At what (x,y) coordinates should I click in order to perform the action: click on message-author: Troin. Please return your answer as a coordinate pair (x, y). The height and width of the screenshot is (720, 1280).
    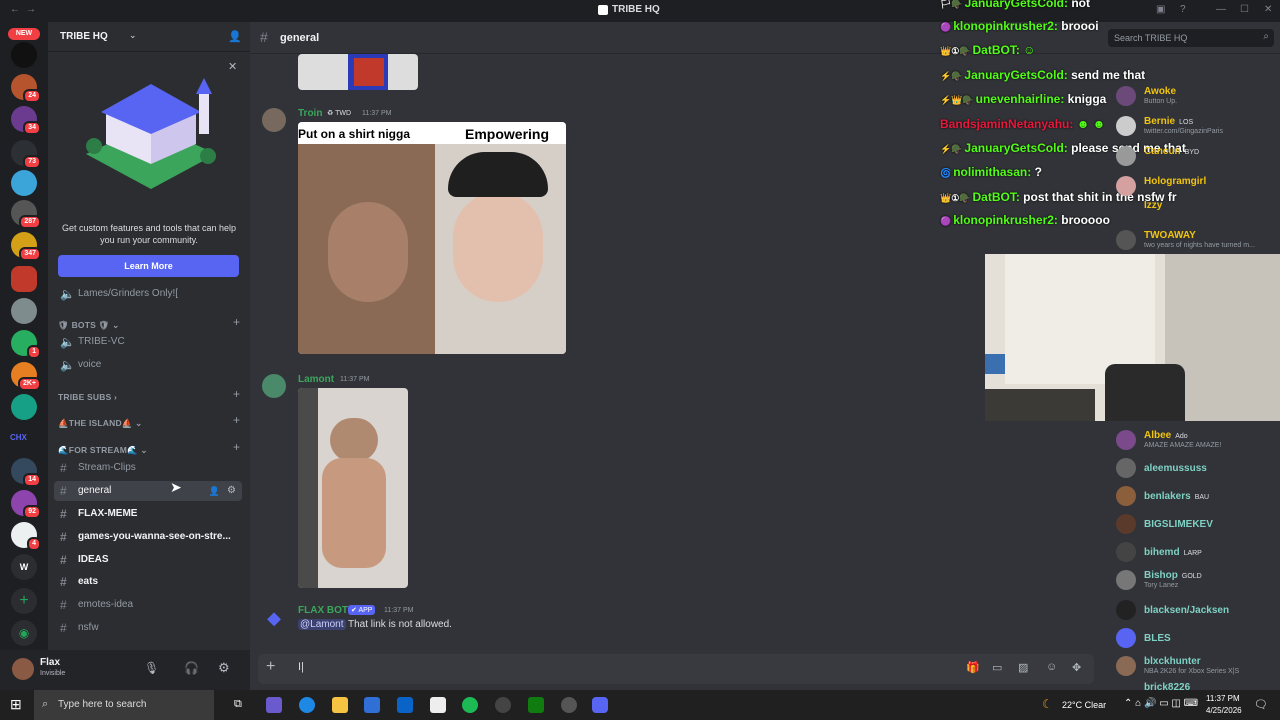
    Looking at the image, I should click on (310, 113).